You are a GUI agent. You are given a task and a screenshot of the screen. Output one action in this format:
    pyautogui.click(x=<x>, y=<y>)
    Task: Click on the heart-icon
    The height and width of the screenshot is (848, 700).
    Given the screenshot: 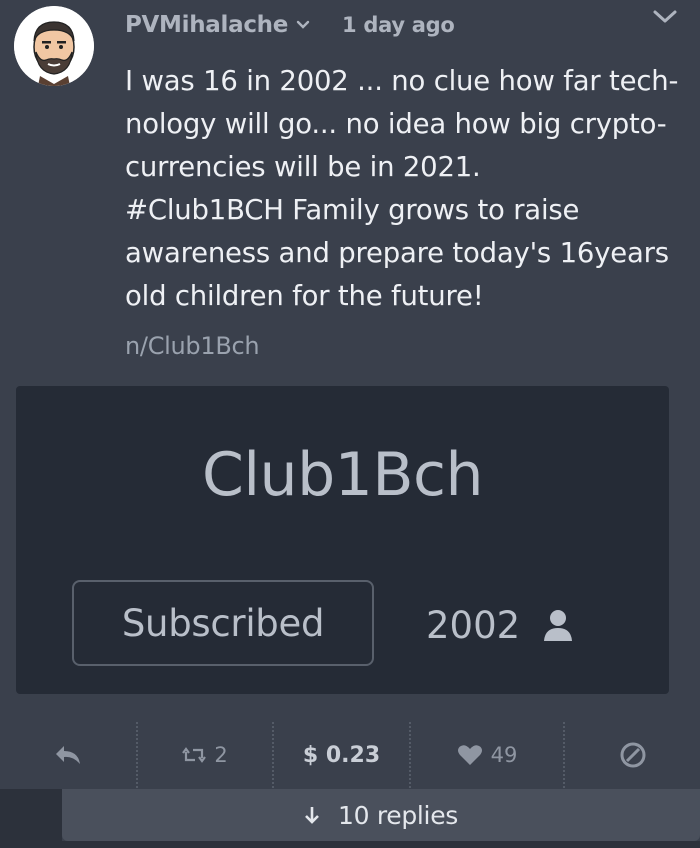 What is the action you would take?
    pyautogui.click(x=469, y=755)
    